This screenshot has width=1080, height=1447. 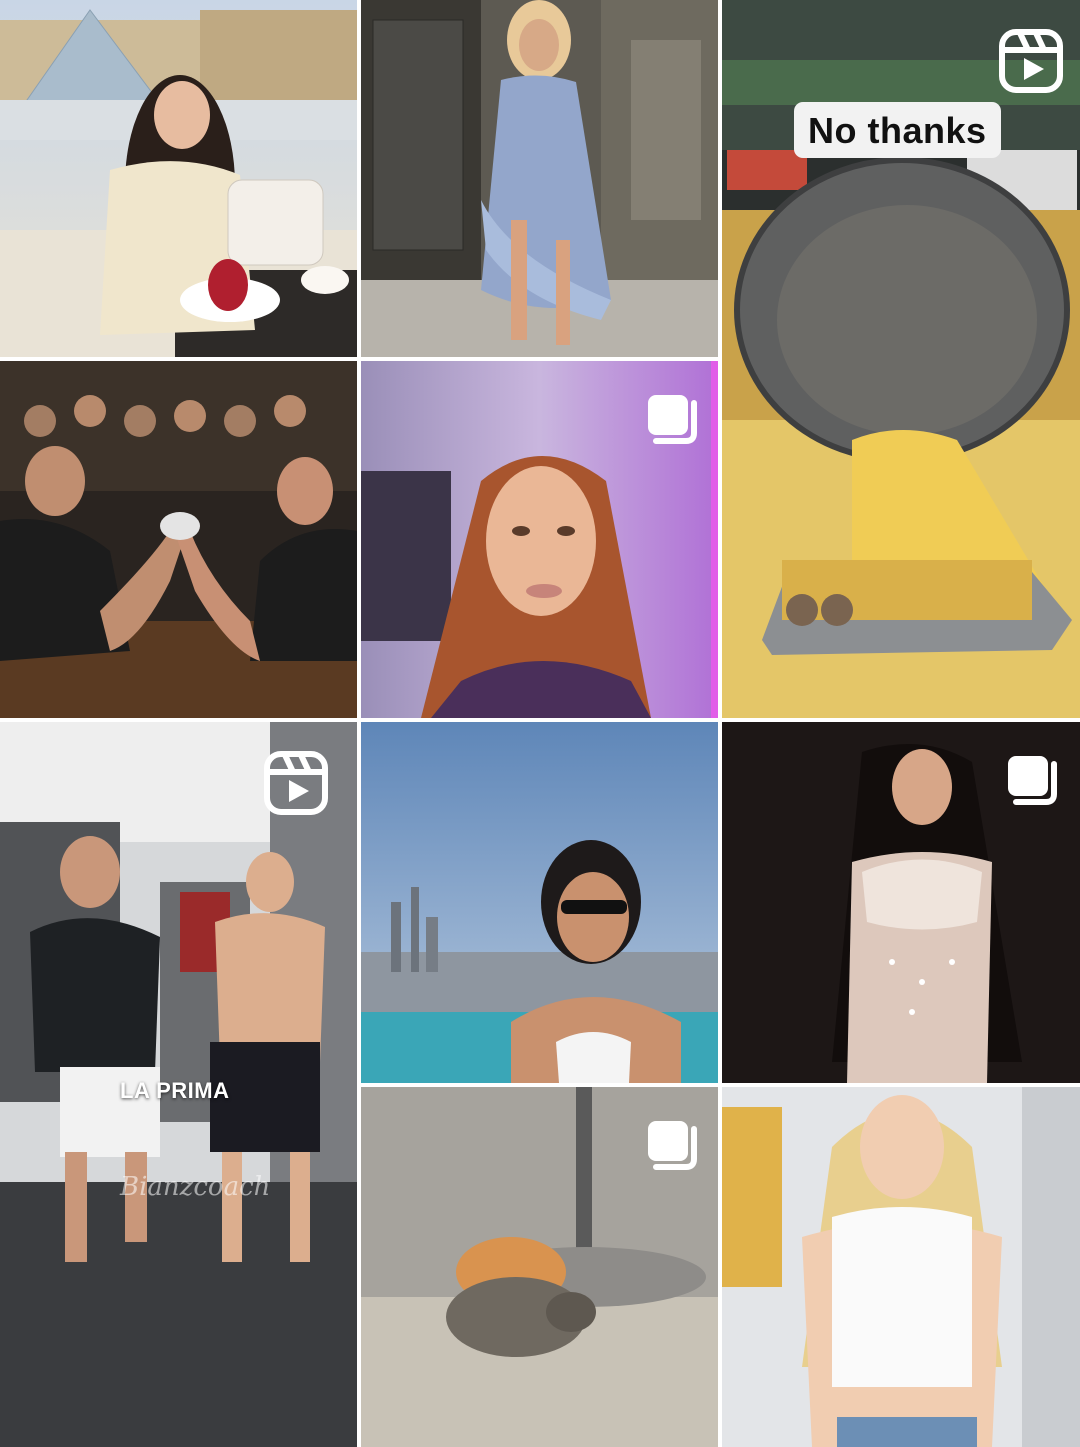 I want to click on reel-caption: No thanks, so click(x=897, y=130).